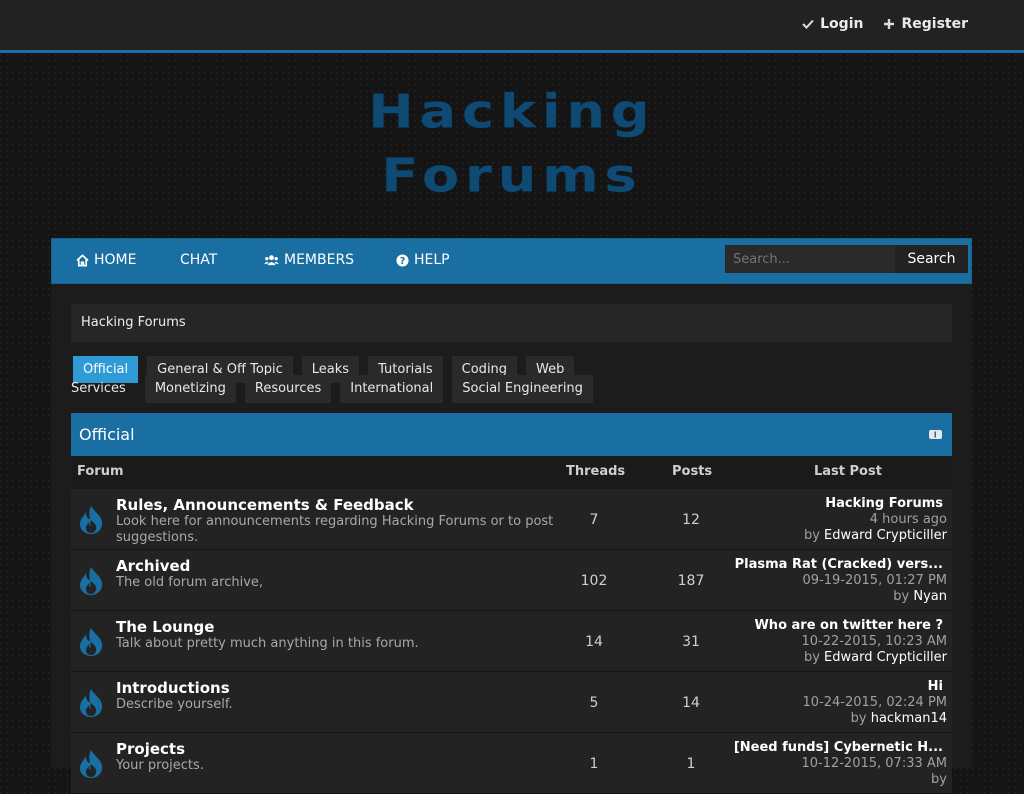 This screenshot has width=1024, height=794. What do you see at coordinates (100, 471) in the screenshot?
I see `column-forum: Forum` at bounding box center [100, 471].